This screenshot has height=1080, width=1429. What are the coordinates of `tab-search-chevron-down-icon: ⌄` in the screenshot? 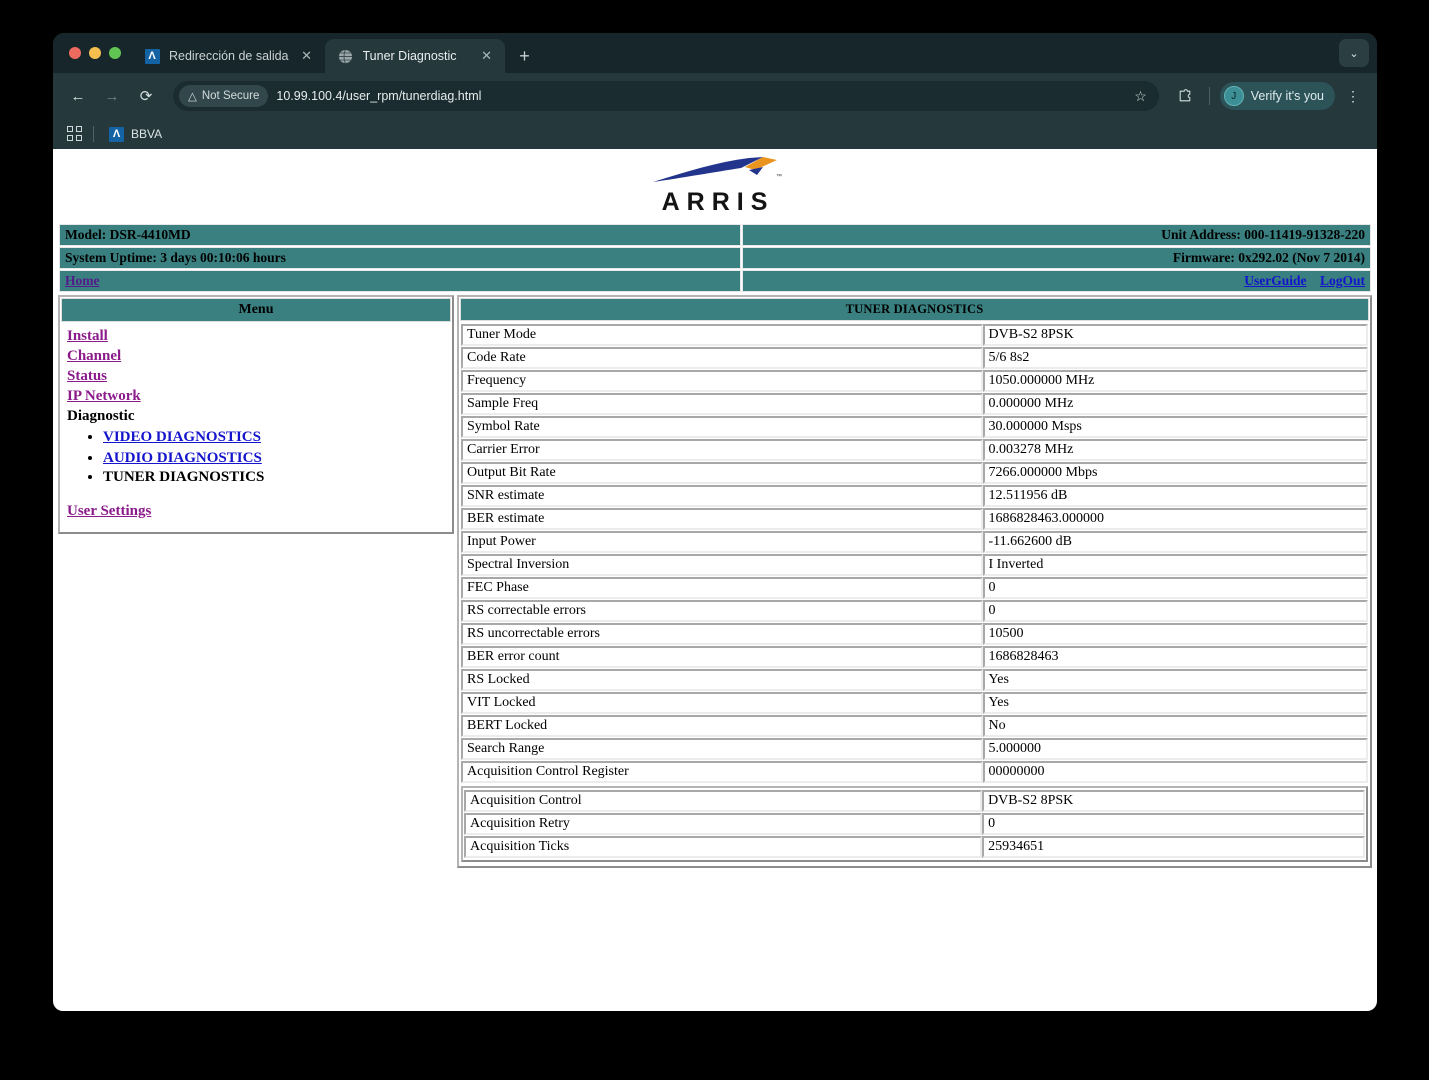 It's located at (1354, 53).